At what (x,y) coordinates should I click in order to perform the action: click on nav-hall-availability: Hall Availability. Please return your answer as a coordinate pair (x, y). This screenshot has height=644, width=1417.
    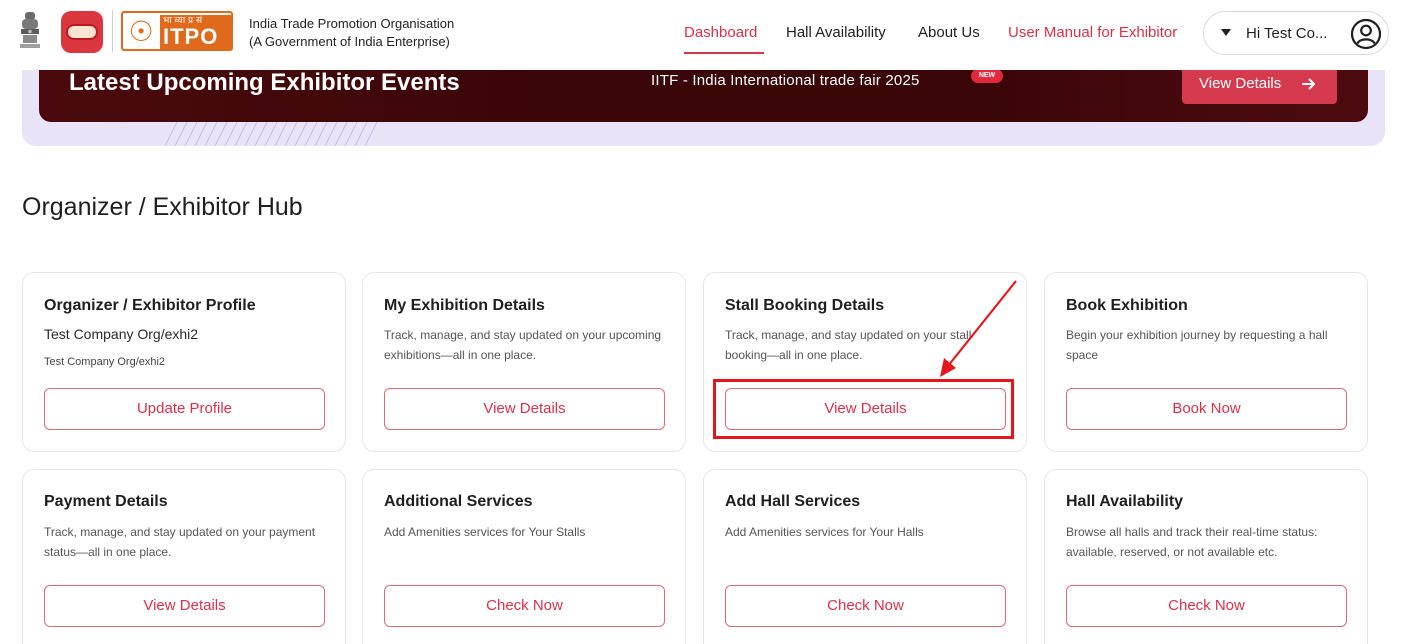
    Looking at the image, I should click on (836, 33).